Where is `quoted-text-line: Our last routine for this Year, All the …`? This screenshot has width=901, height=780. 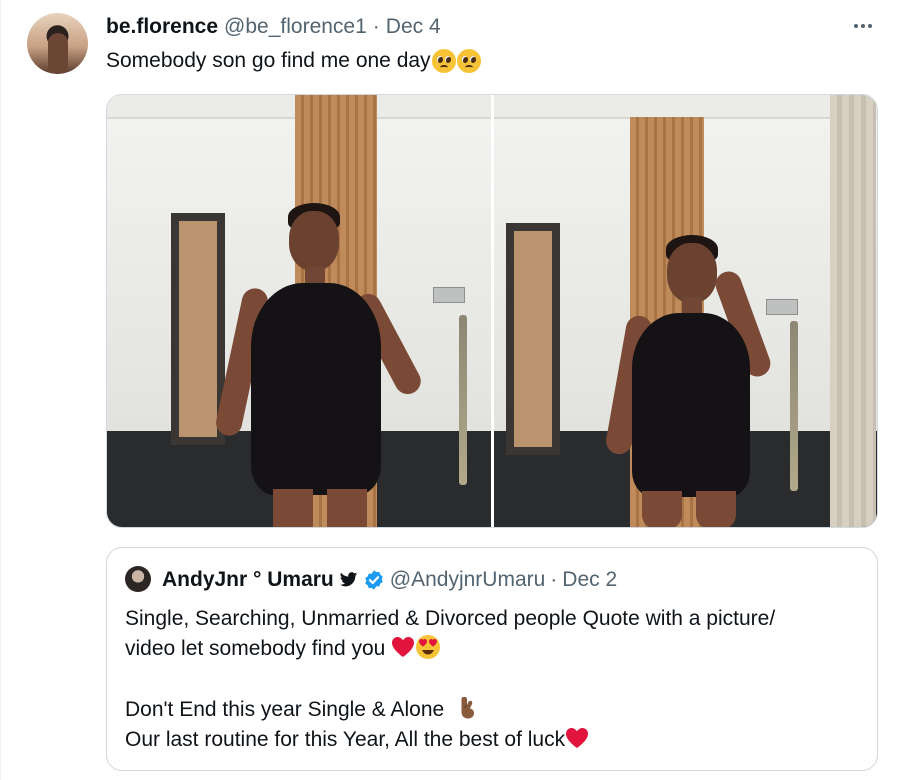
quoted-text-line: Our last routine for this Year, All the … is located at coordinates (490, 740).